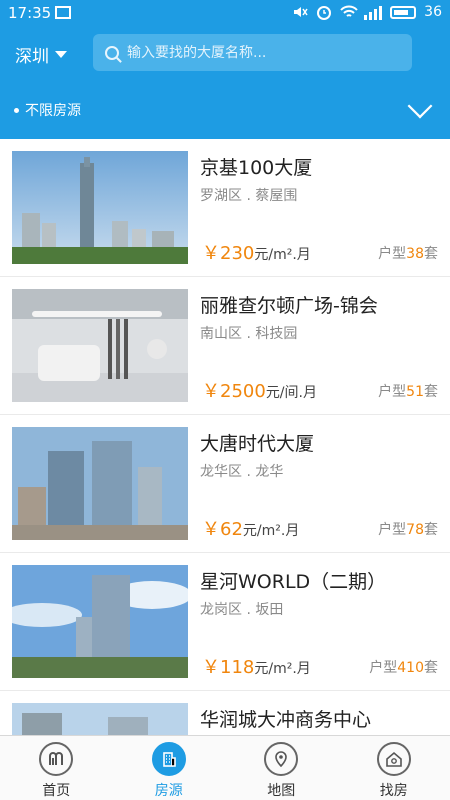  What do you see at coordinates (256, 667) in the screenshot?
I see `listing-price: ￥118元/m².月` at bounding box center [256, 667].